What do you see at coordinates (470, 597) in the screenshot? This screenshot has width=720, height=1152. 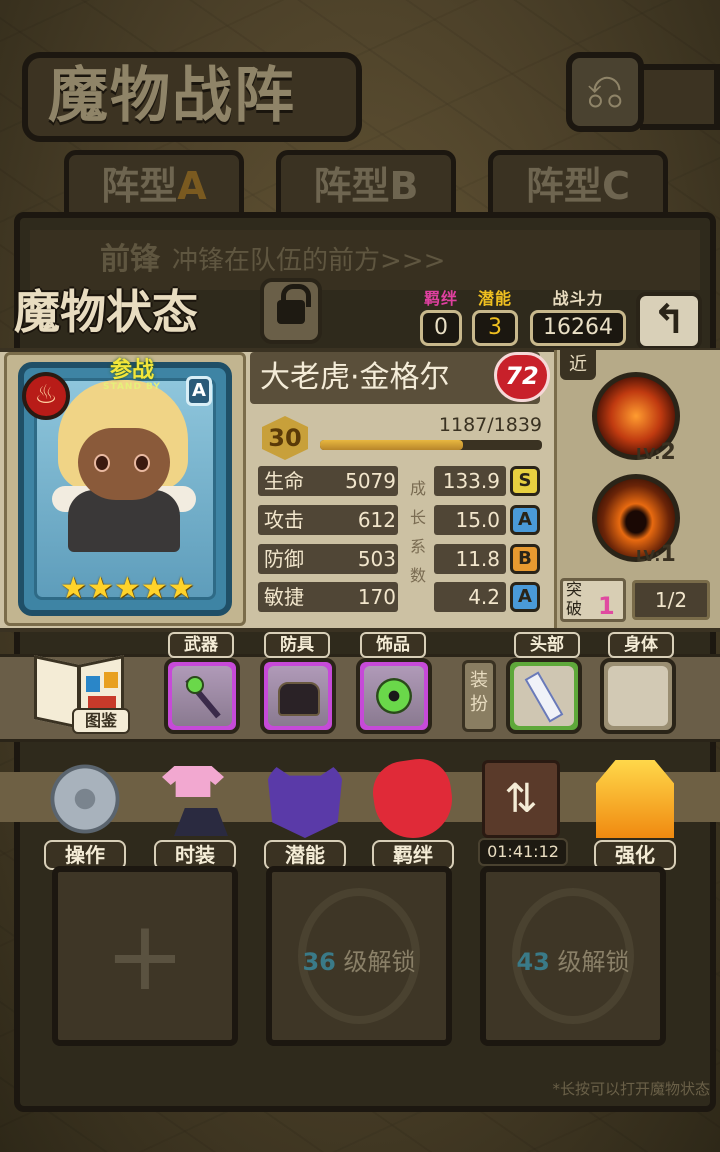 I see `stat-growth: 4.2` at bounding box center [470, 597].